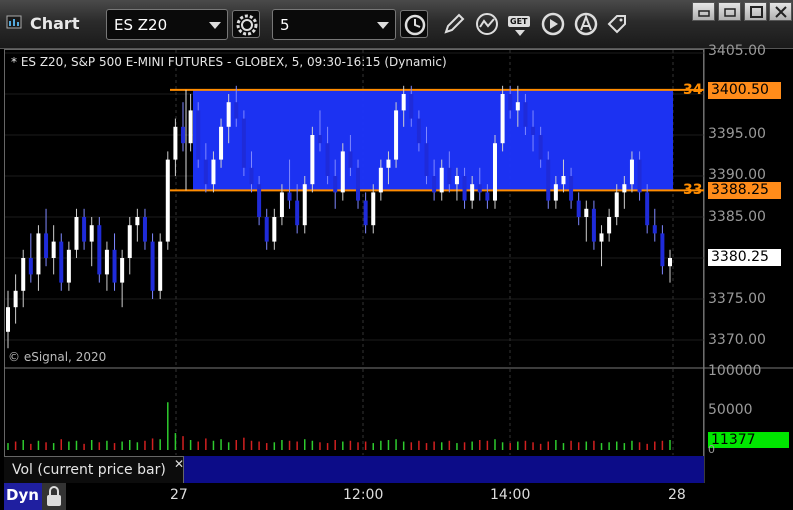  I want to click on volume-tick: 50000, so click(730, 410).